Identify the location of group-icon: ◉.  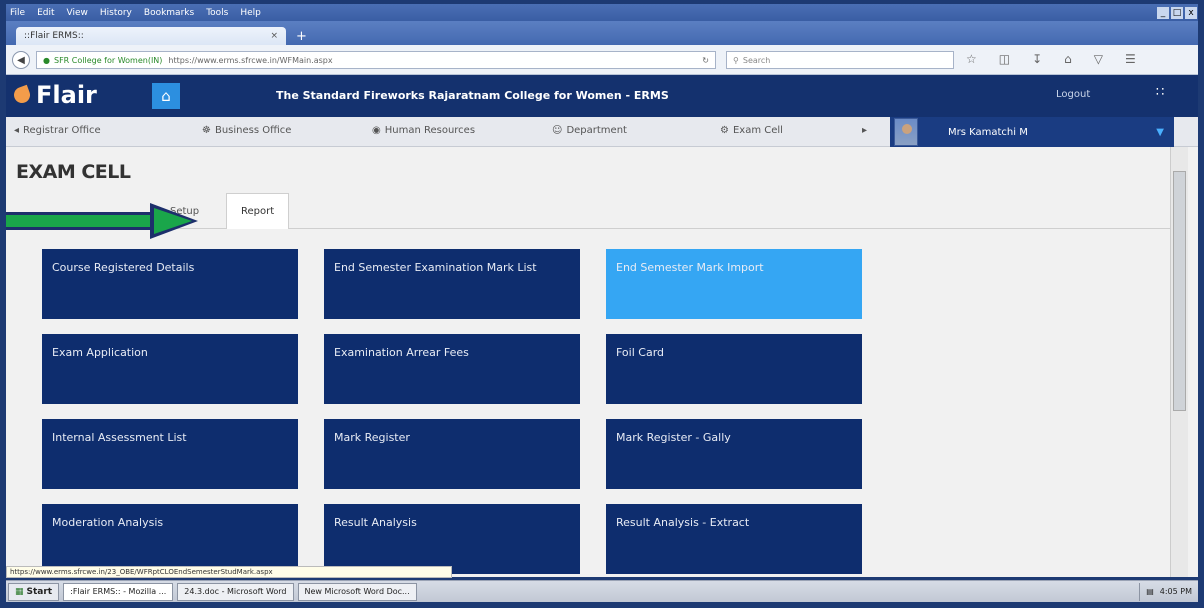
(376, 130).